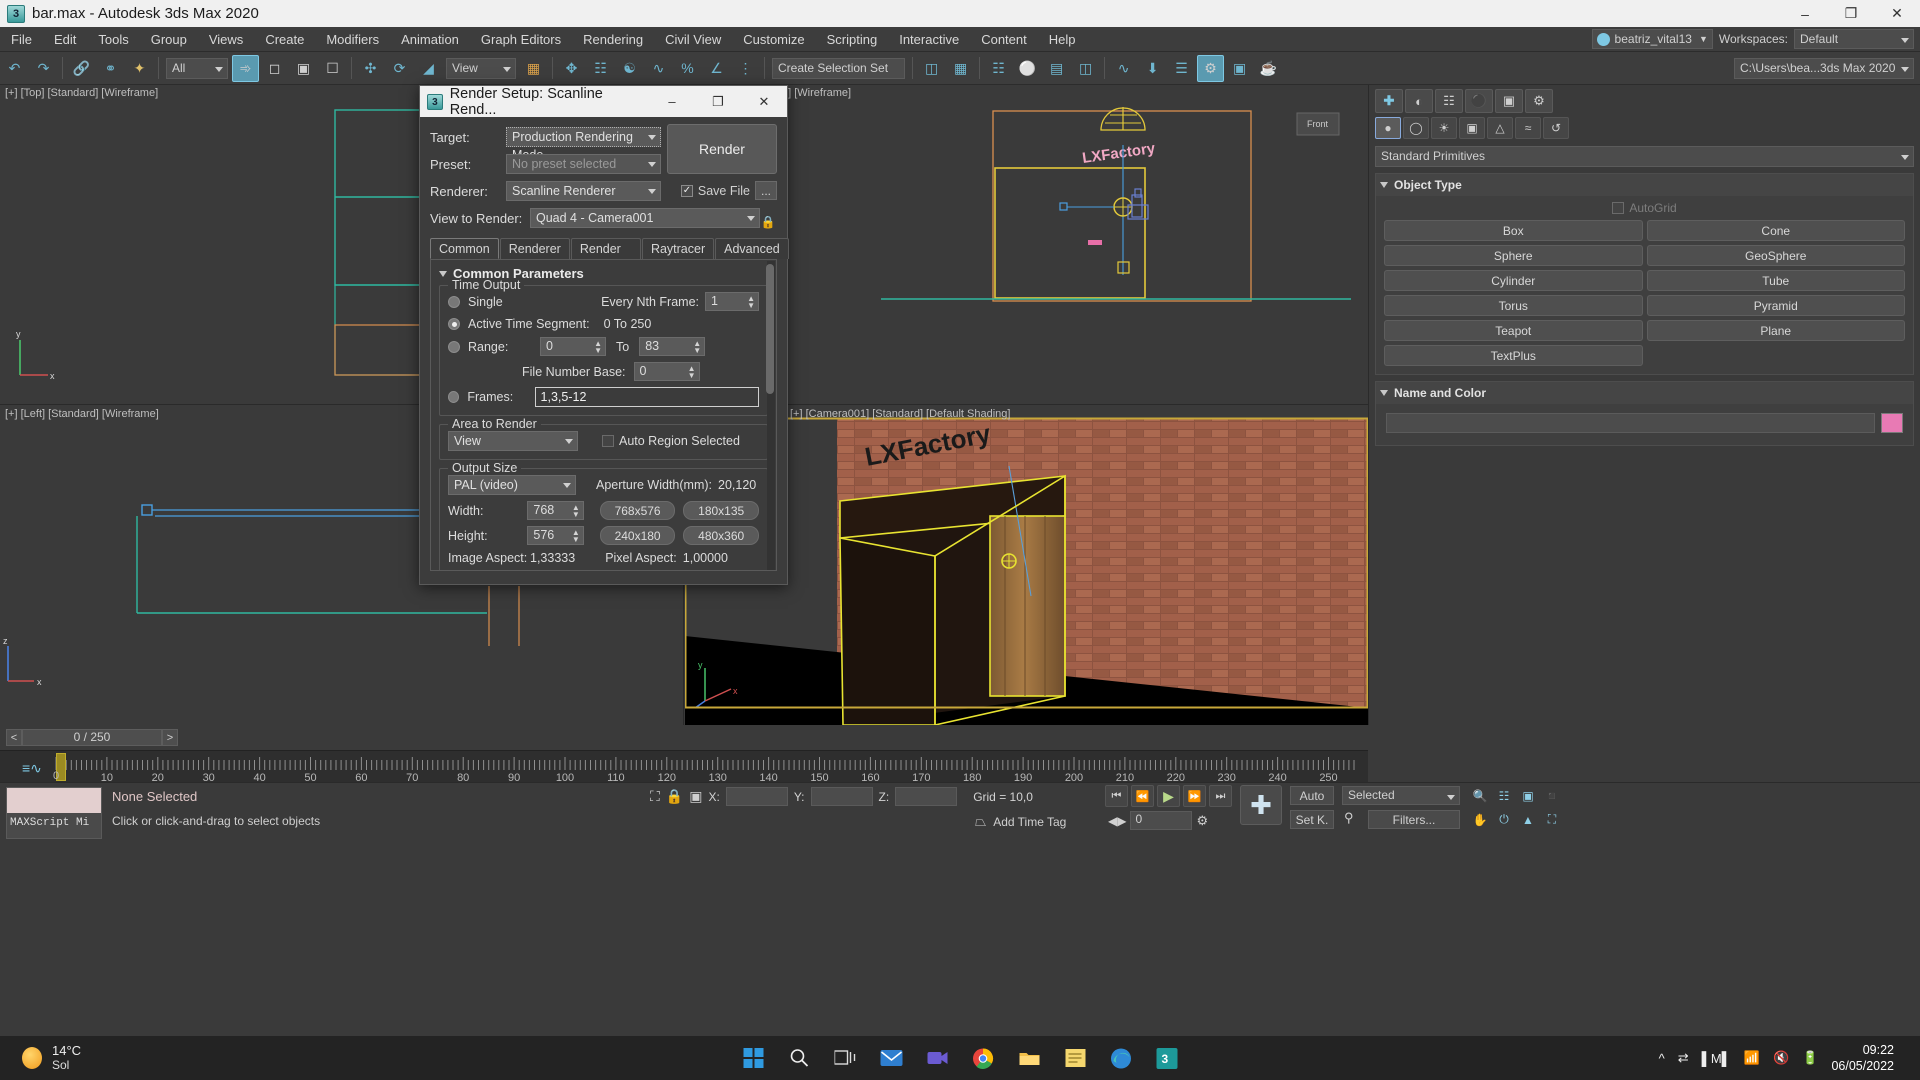 The width and height of the screenshot is (1920, 1080). Describe the element at coordinates (926, 796) in the screenshot. I see `z-input` at that location.